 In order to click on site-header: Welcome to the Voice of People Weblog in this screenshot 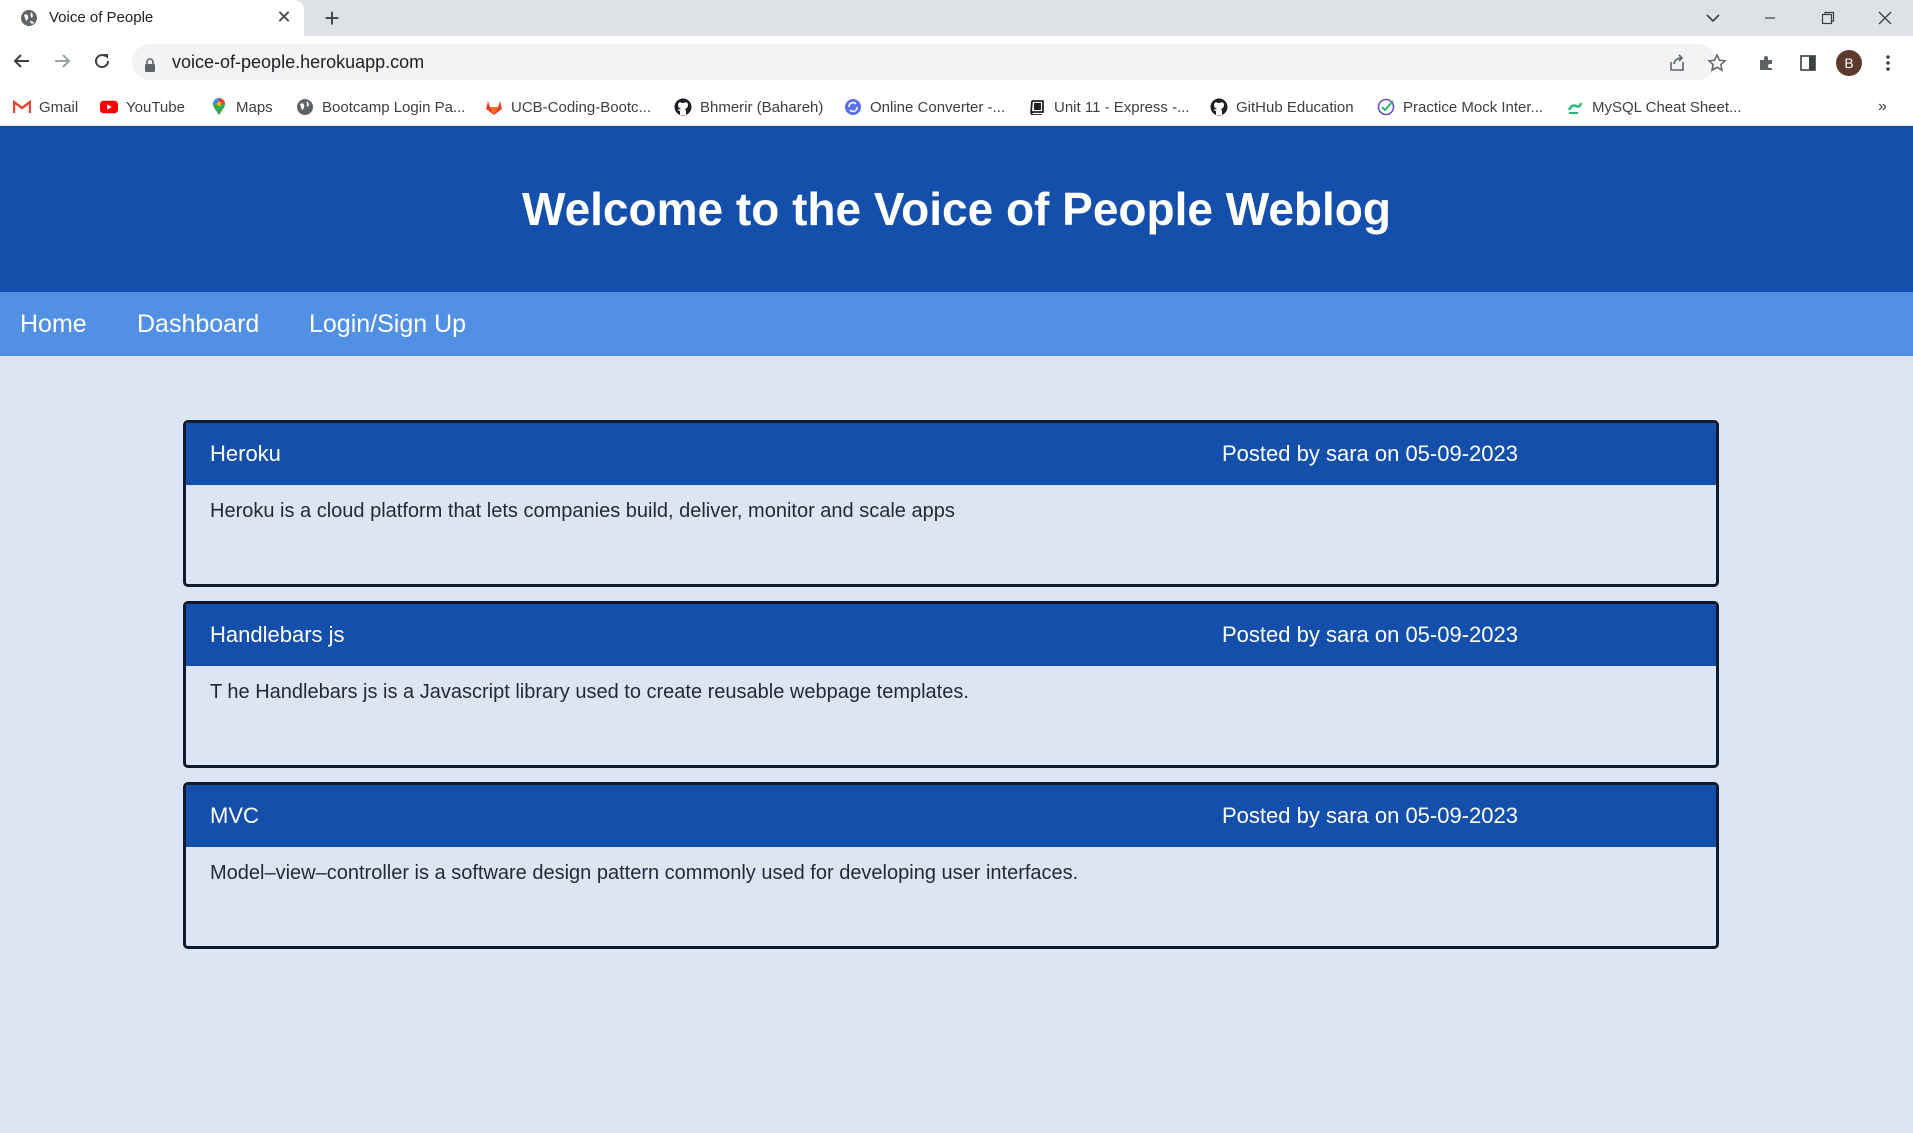, I will do `click(956, 209)`.